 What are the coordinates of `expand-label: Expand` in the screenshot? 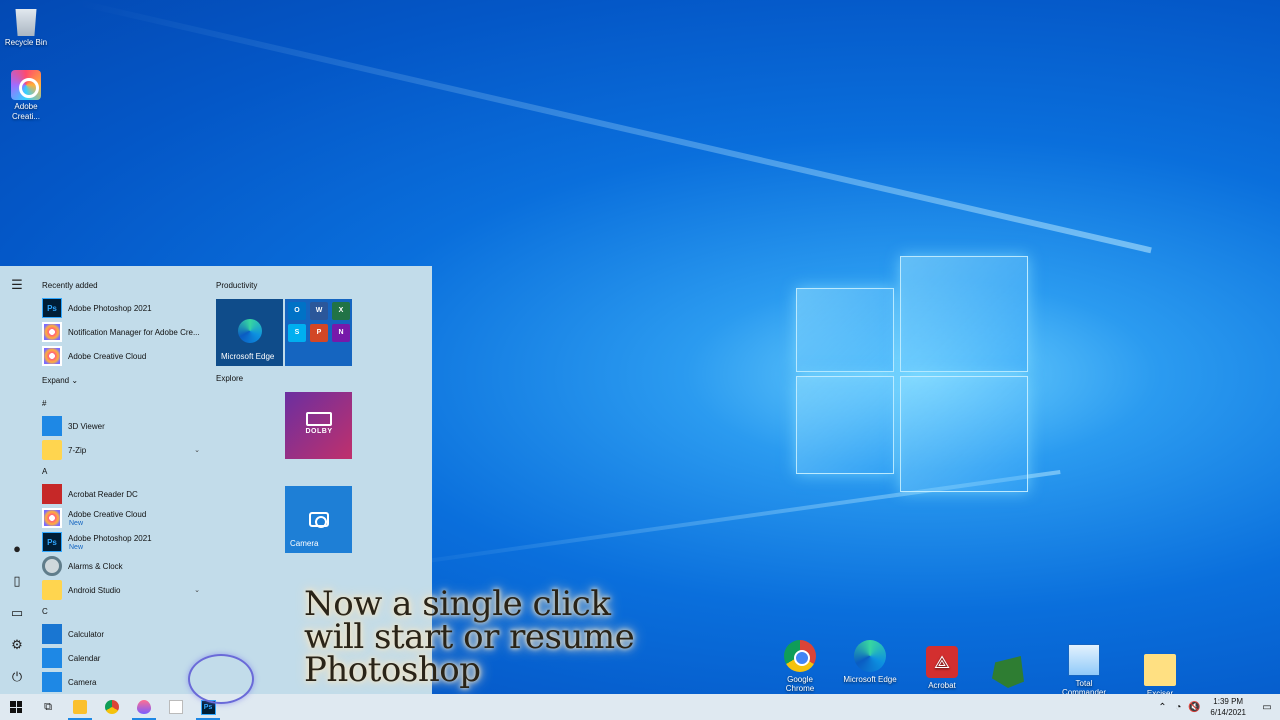 It's located at (56, 380).